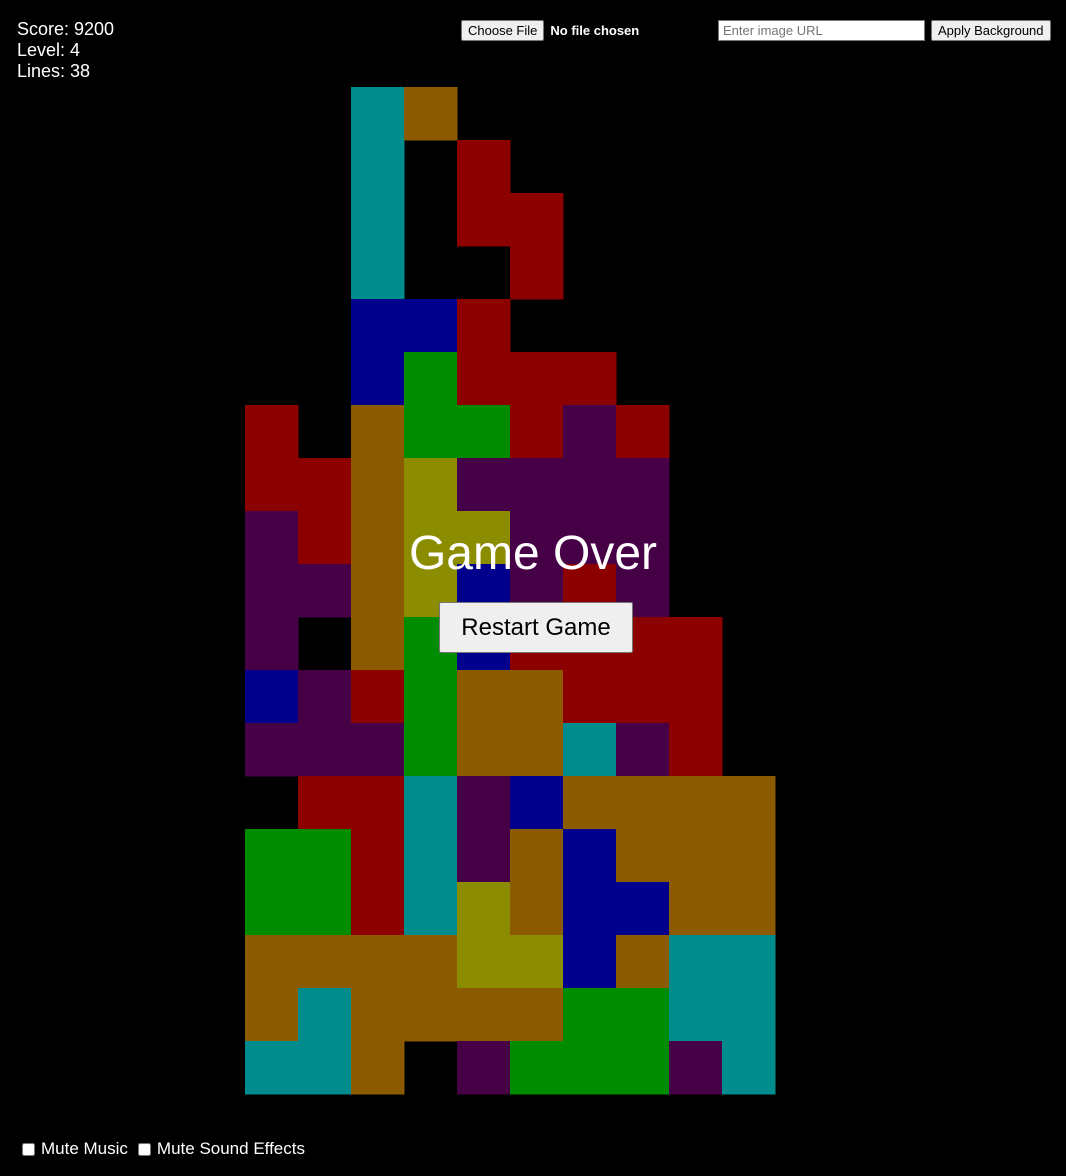 This screenshot has width=1066, height=1176. I want to click on mute-sfx-option: Mute Sound Effects, so click(220, 1149).